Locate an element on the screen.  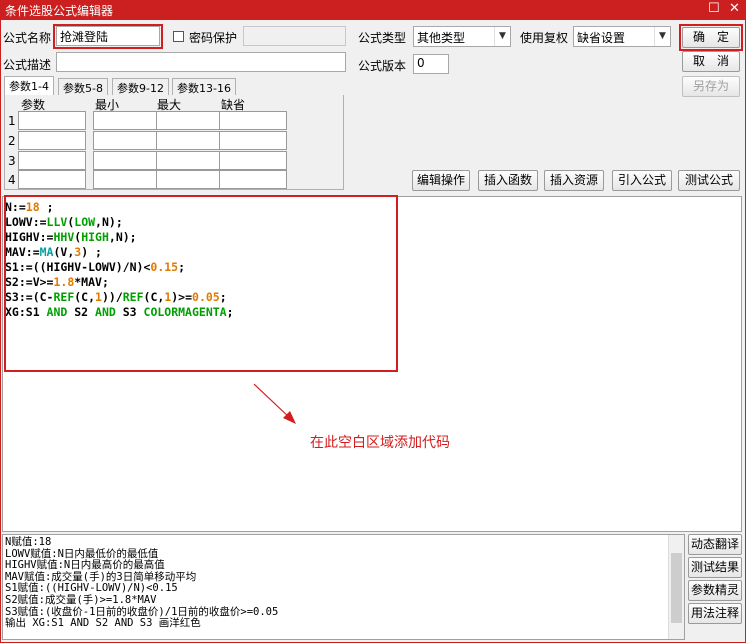
param-cell-r4-c2 is located at coordinates (127, 179).